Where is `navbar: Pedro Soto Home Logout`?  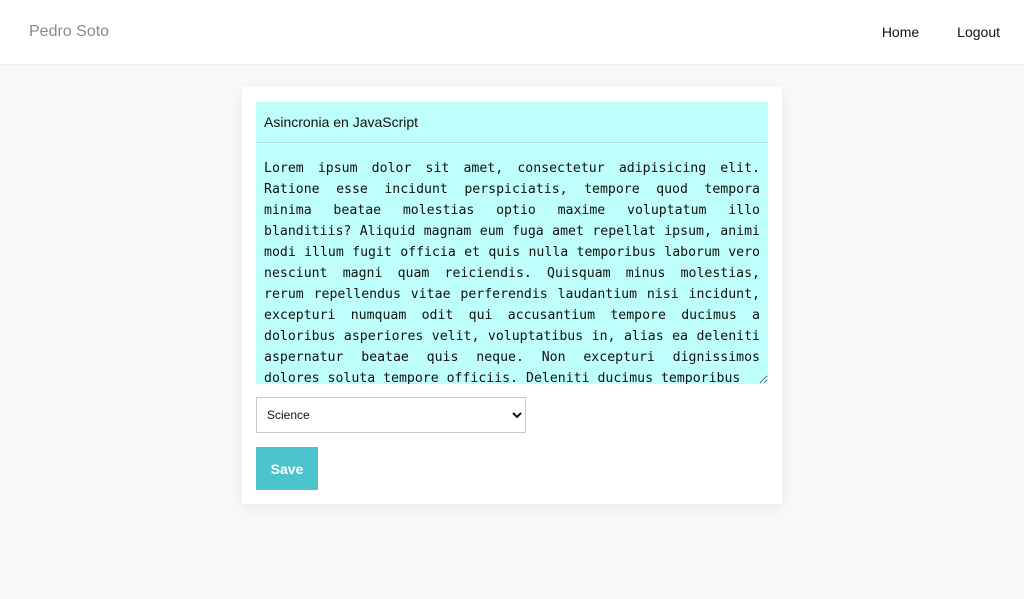
navbar: Pedro Soto Home Logout is located at coordinates (512, 32).